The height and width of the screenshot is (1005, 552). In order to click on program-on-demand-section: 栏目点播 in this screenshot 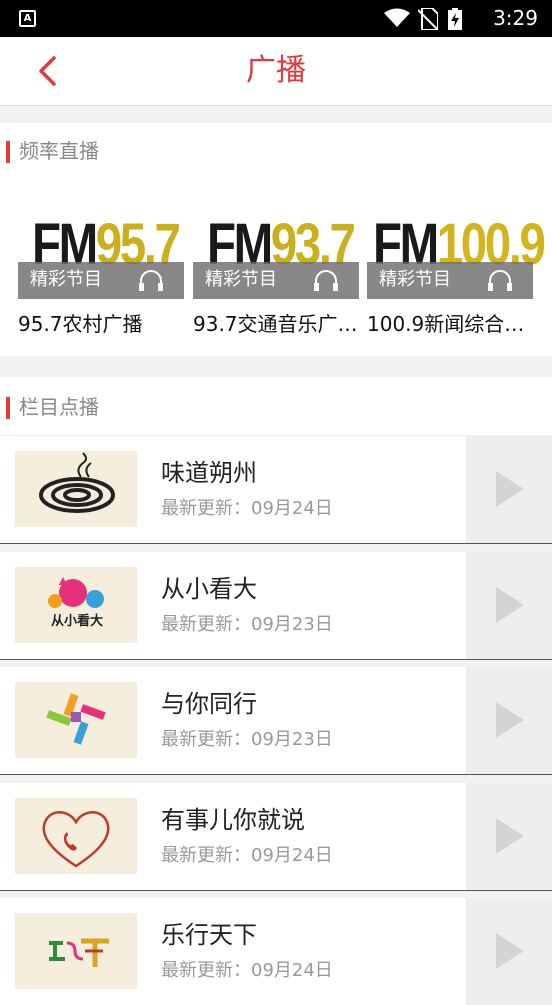, I will do `click(276, 406)`.